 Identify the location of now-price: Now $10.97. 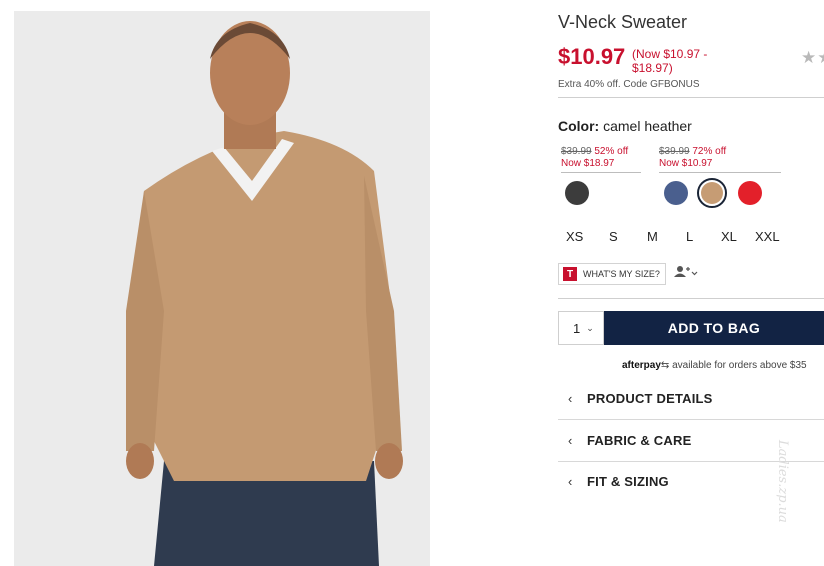
(686, 163).